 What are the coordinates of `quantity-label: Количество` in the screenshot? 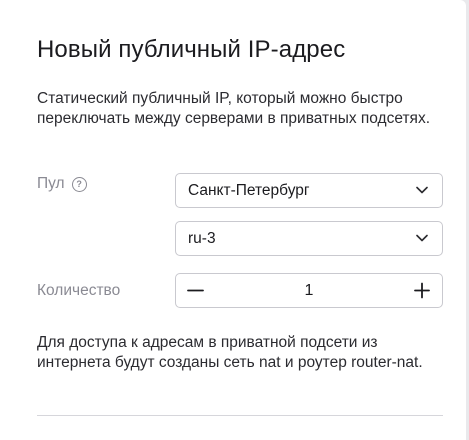 It's located at (79, 290).